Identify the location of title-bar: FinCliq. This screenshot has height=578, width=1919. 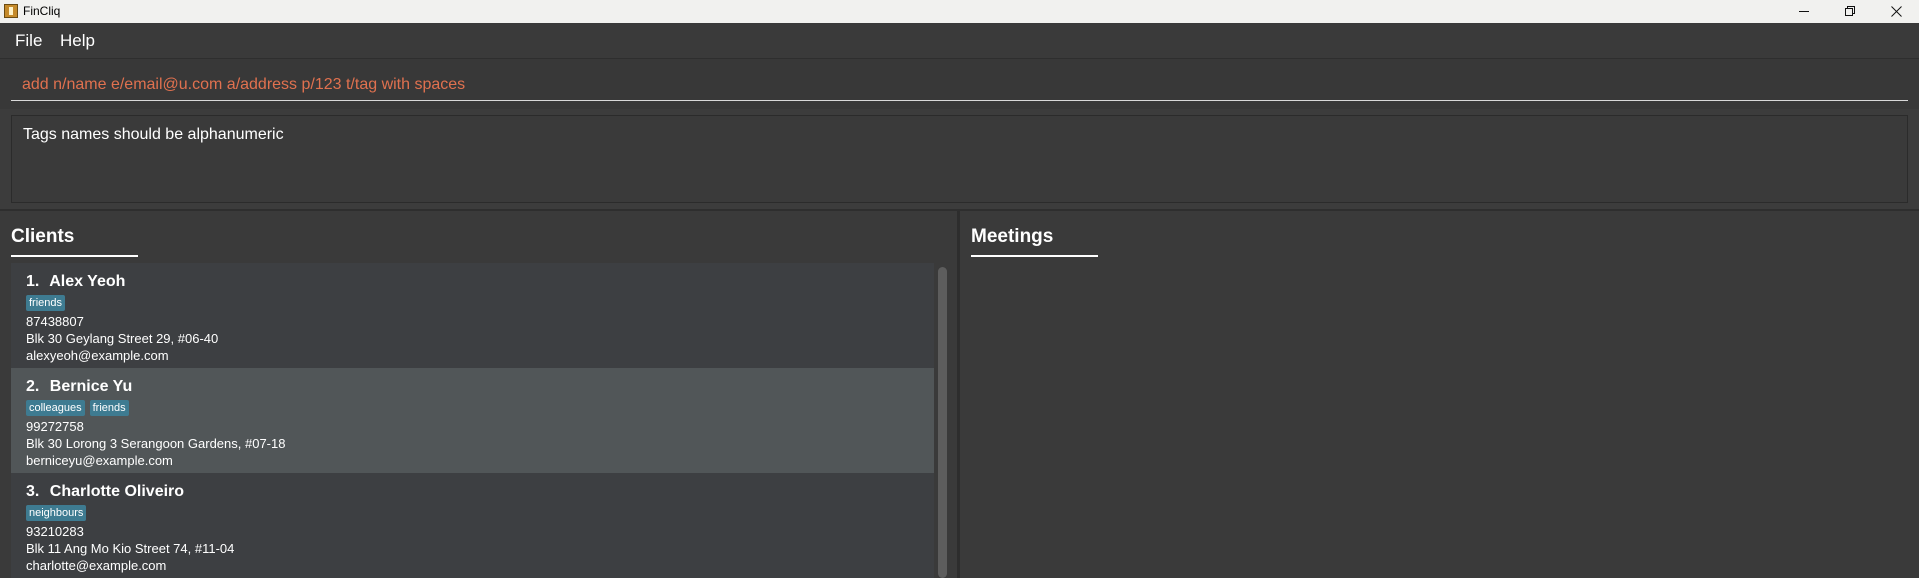
(959, 11).